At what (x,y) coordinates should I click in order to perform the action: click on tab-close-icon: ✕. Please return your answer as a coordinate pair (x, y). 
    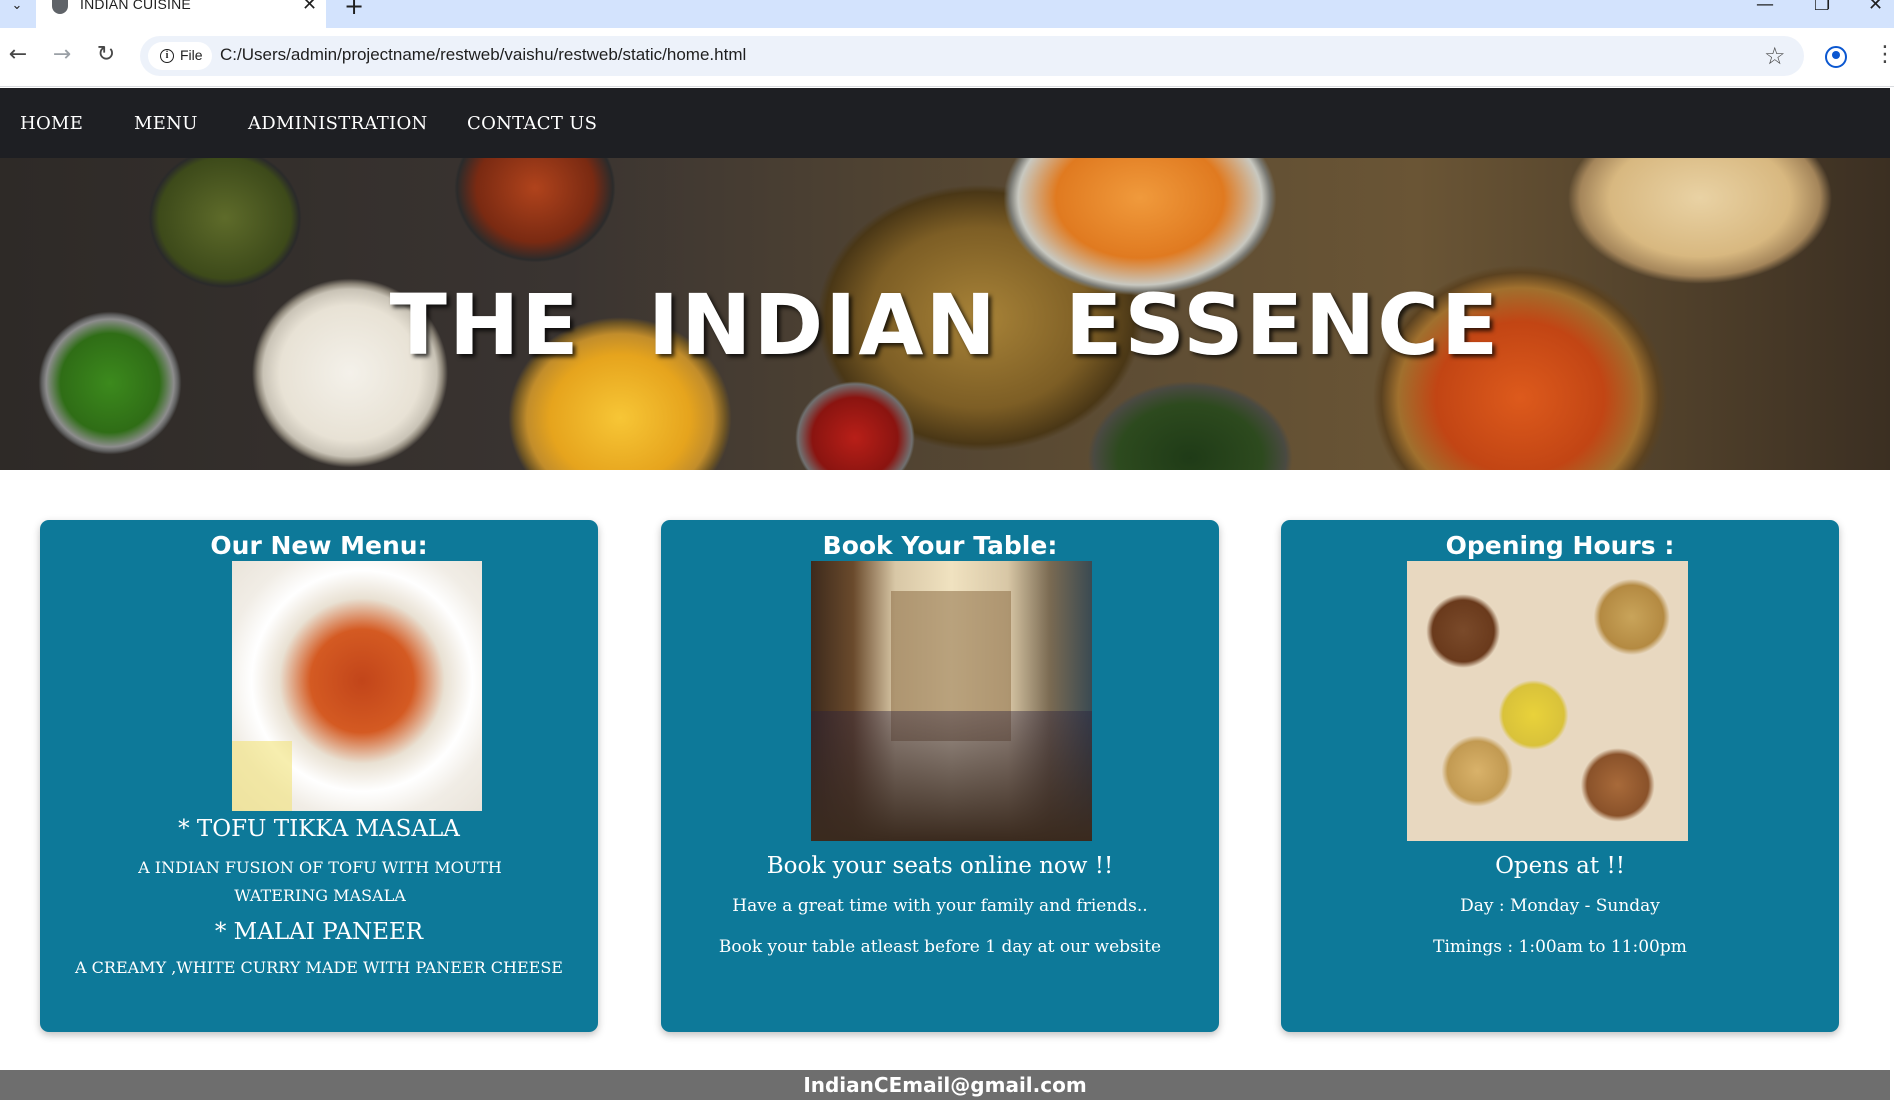
    Looking at the image, I should click on (309, 7).